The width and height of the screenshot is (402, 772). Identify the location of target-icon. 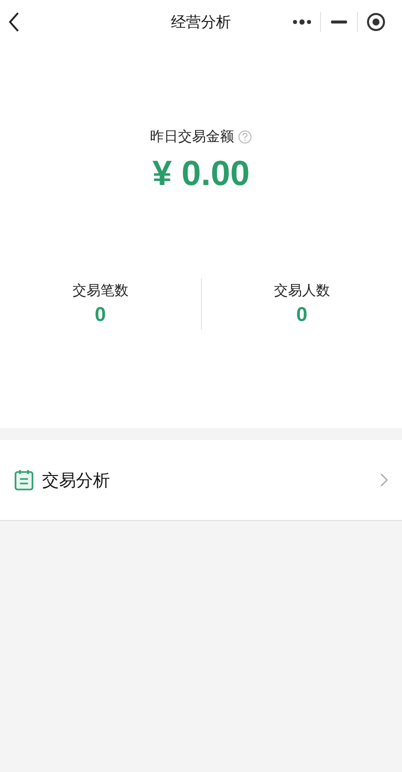
(376, 22).